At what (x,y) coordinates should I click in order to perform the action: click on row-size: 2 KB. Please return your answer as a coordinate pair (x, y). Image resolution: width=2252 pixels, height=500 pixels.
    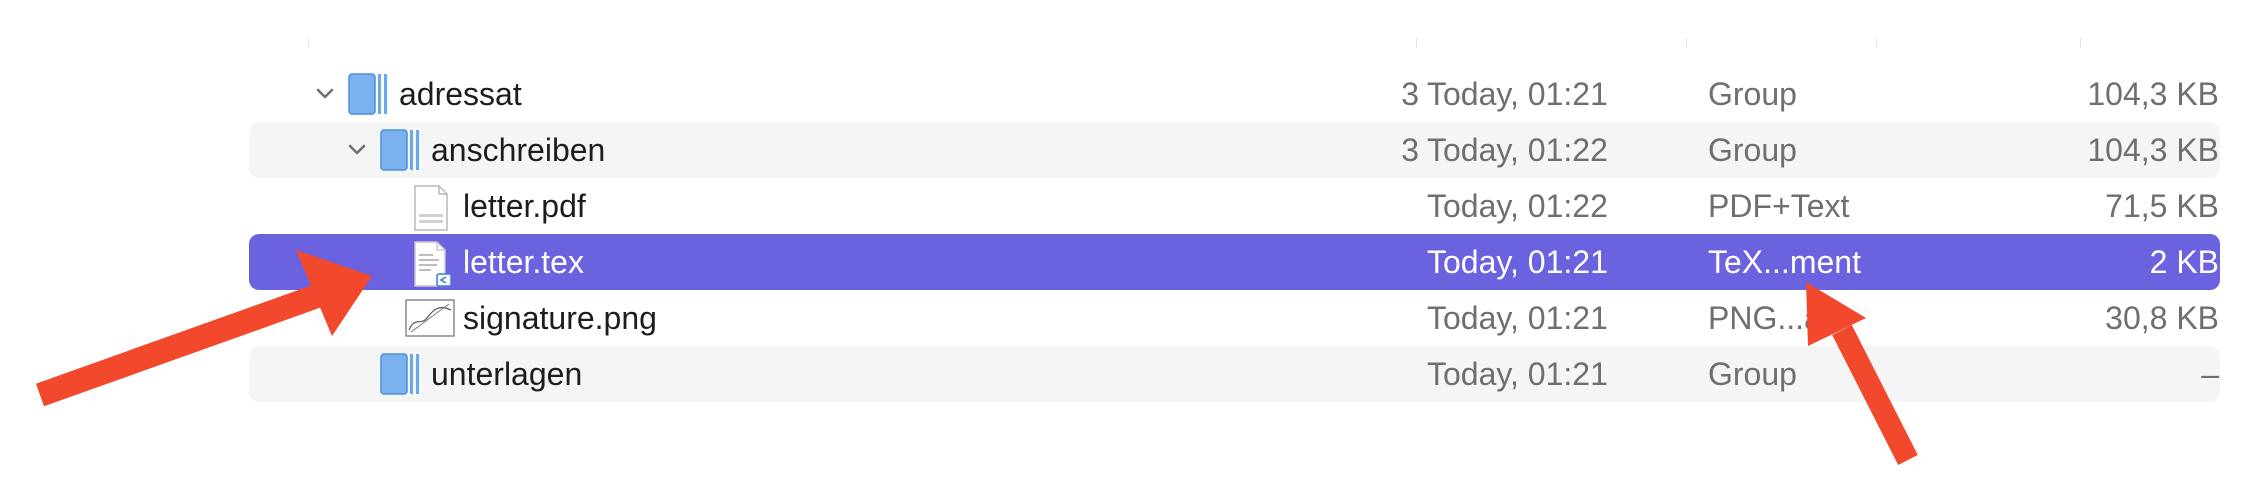
    Looking at the image, I should click on (2184, 262).